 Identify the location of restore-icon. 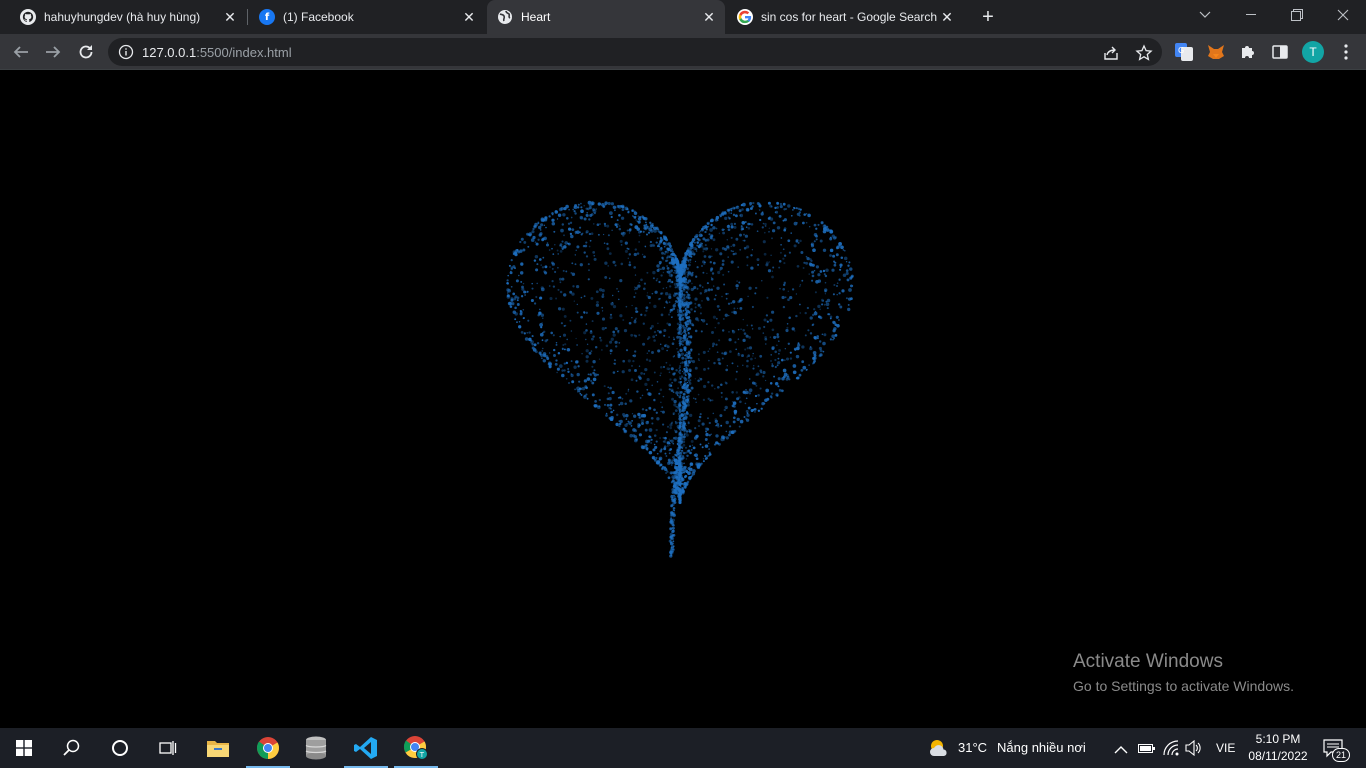
(1297, 15).